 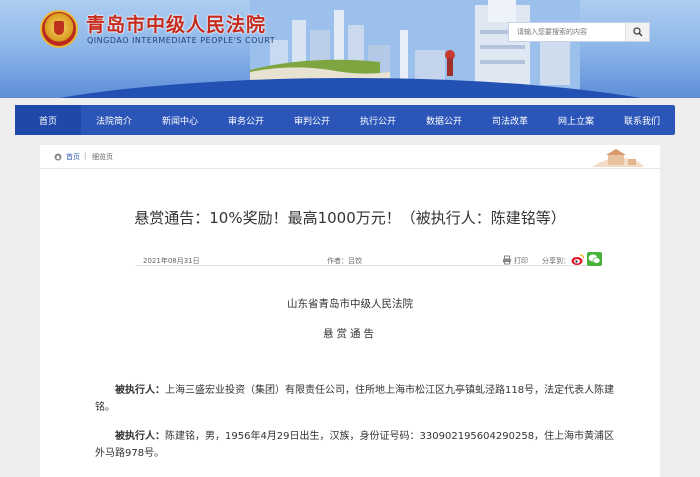 What do you see at coordinates (350, 334) in the screenshot?
I see `notice-heading: 悬赏通告` at bounding box center [350, 334].